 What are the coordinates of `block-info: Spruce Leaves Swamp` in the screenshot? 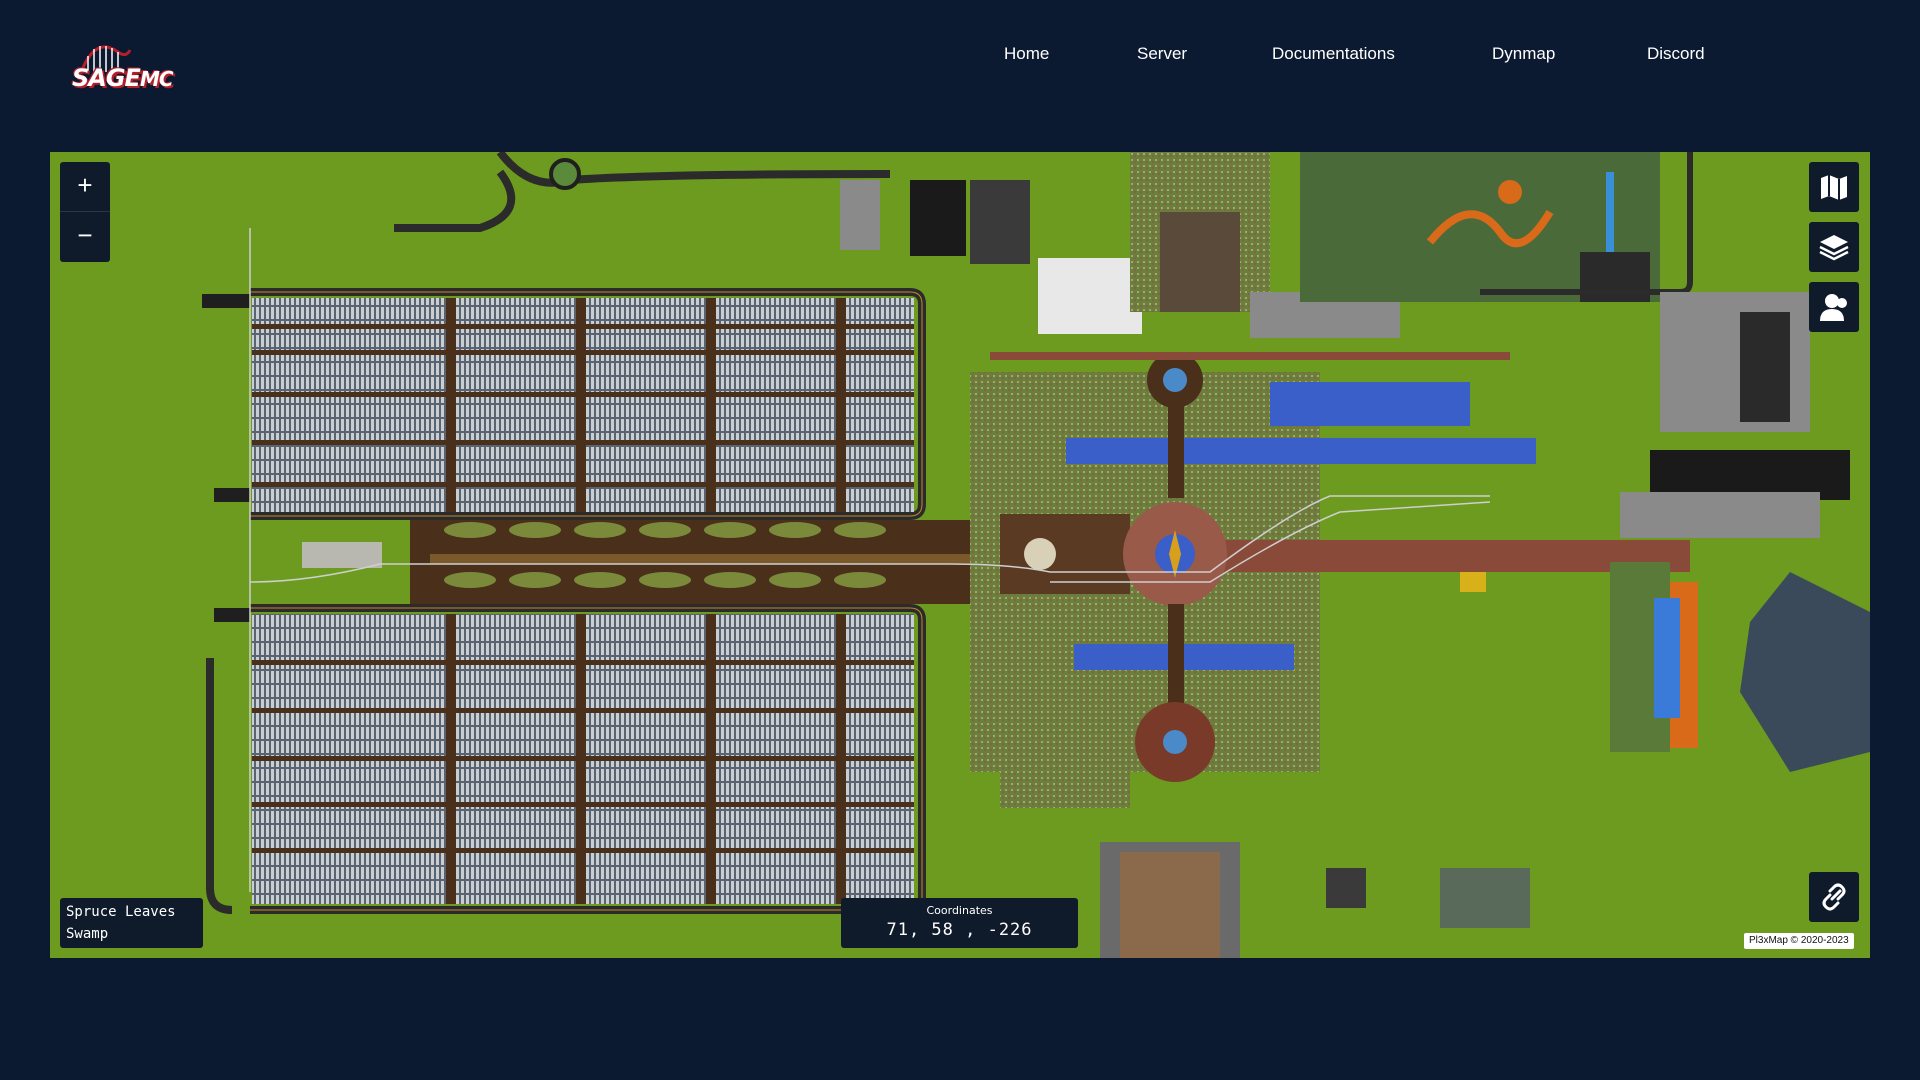 It's located at (131, 923).